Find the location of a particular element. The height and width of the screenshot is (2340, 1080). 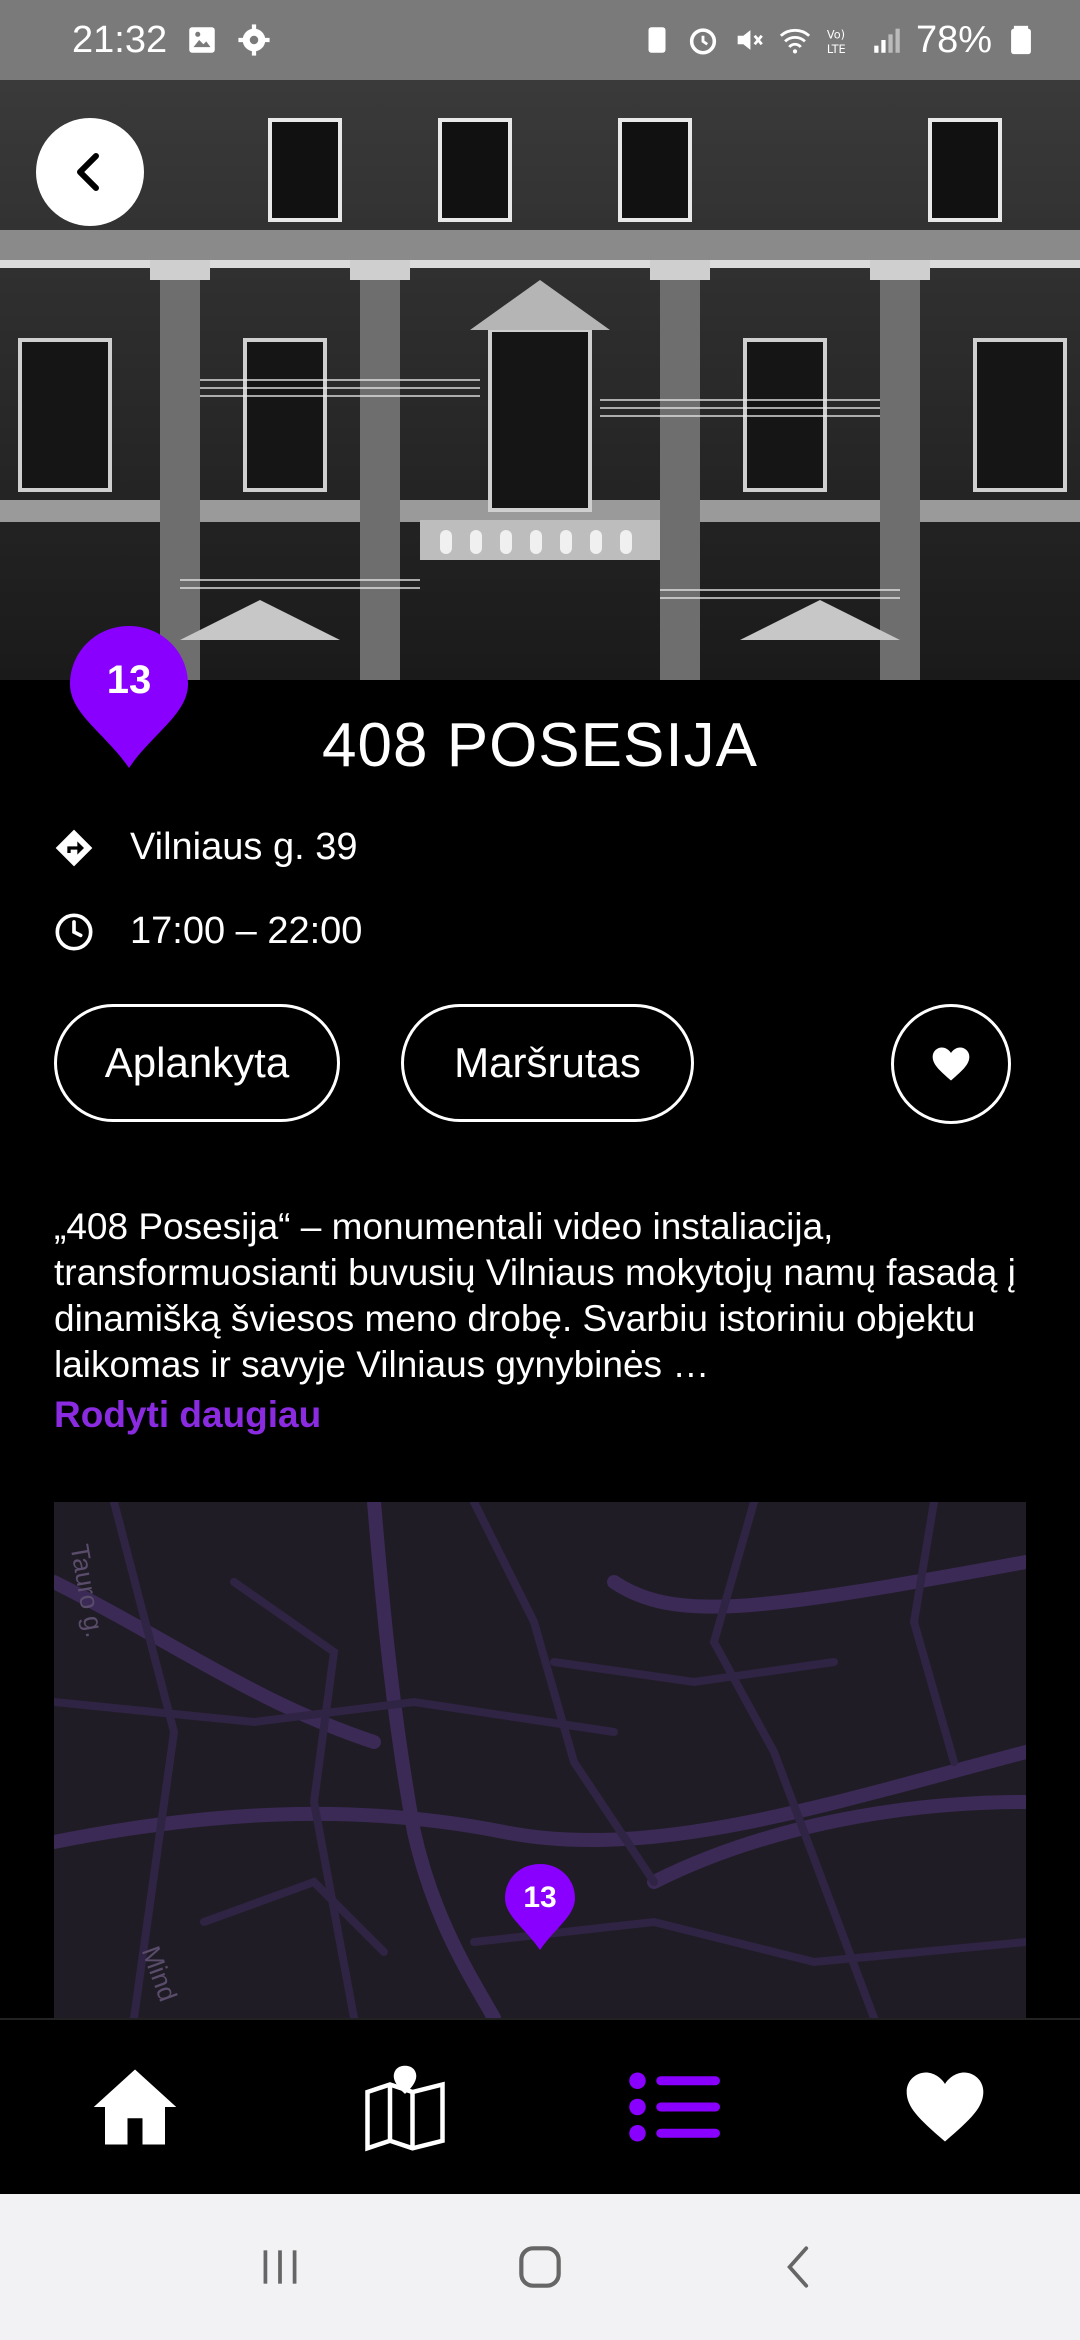

place-number: 13 is located at coordinates (129, 680).